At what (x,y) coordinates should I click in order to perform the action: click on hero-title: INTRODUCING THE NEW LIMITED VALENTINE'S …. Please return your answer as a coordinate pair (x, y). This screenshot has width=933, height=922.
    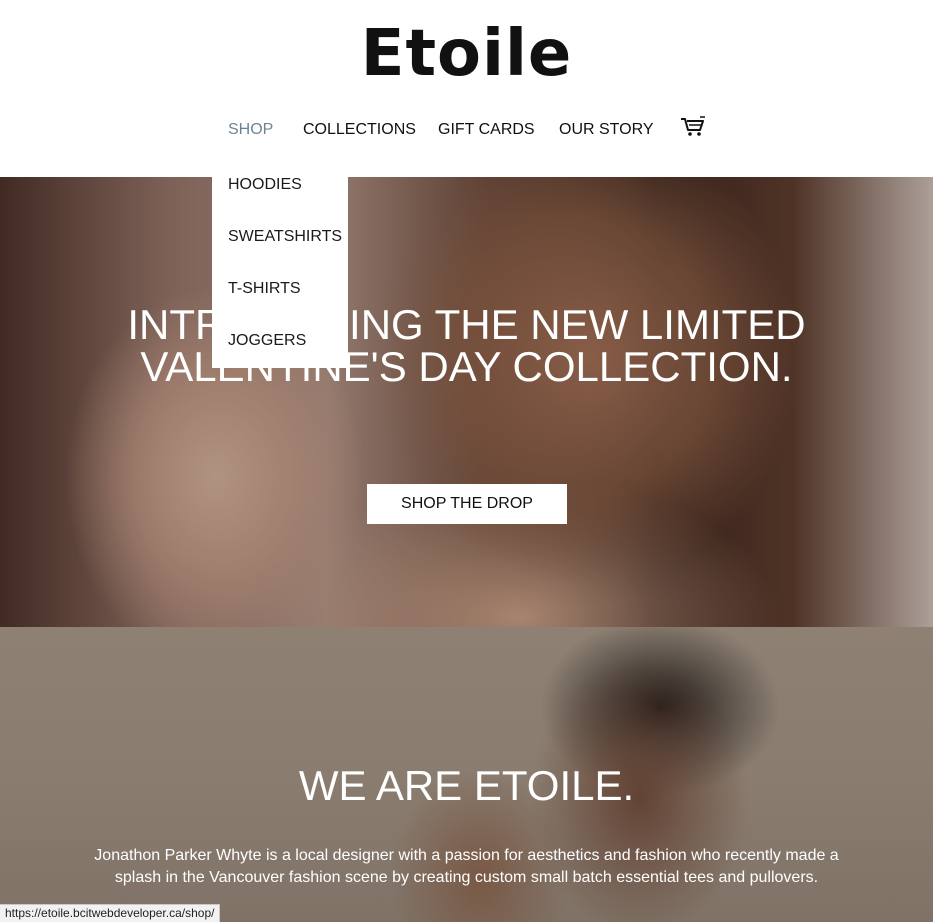
    Looking at the image, I should click on (466, 346).